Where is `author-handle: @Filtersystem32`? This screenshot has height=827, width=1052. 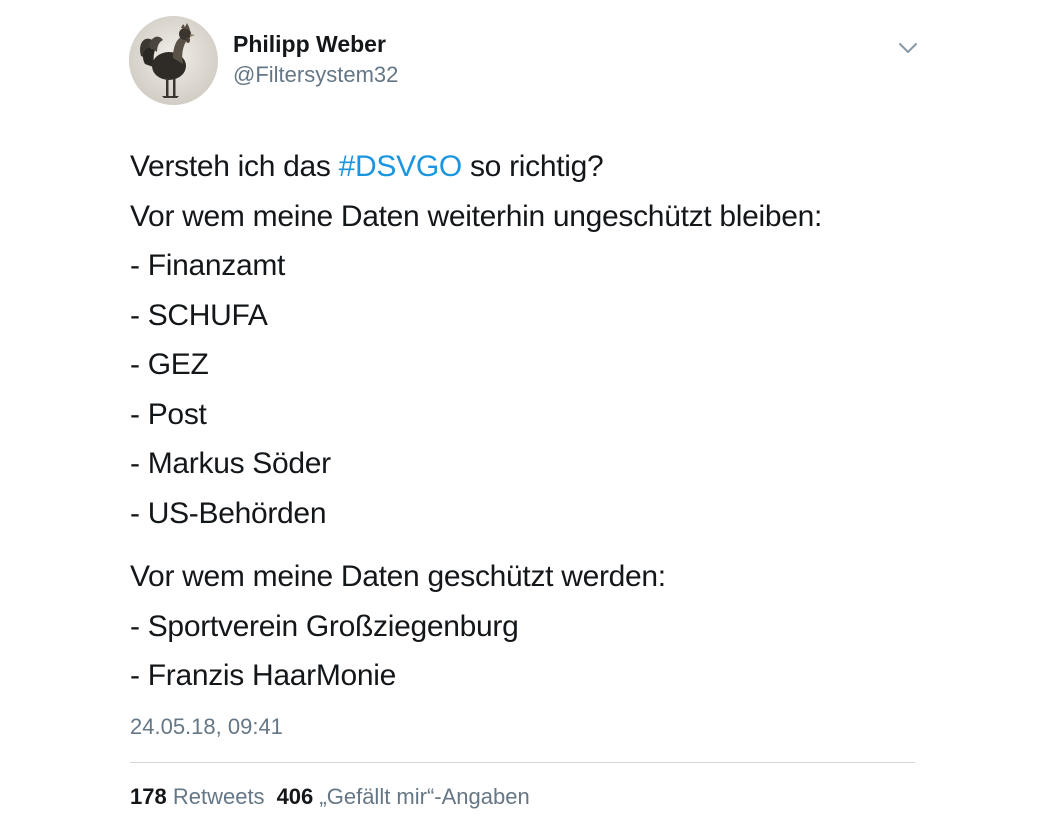
author-handle: @Filtersystem32 is located at coordinates (315, 75).